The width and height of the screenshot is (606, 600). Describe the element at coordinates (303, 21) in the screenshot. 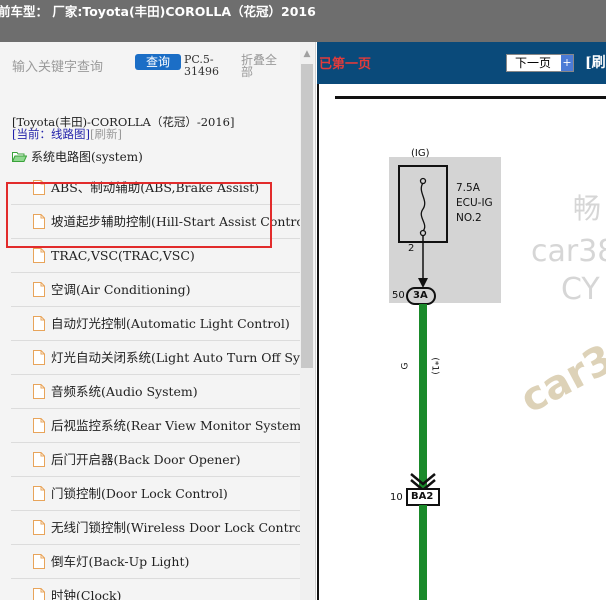

I see `window-title-bar: 前车型： 厂家:Toyota(丰田)COROLLA（花冠）2016` at that location.